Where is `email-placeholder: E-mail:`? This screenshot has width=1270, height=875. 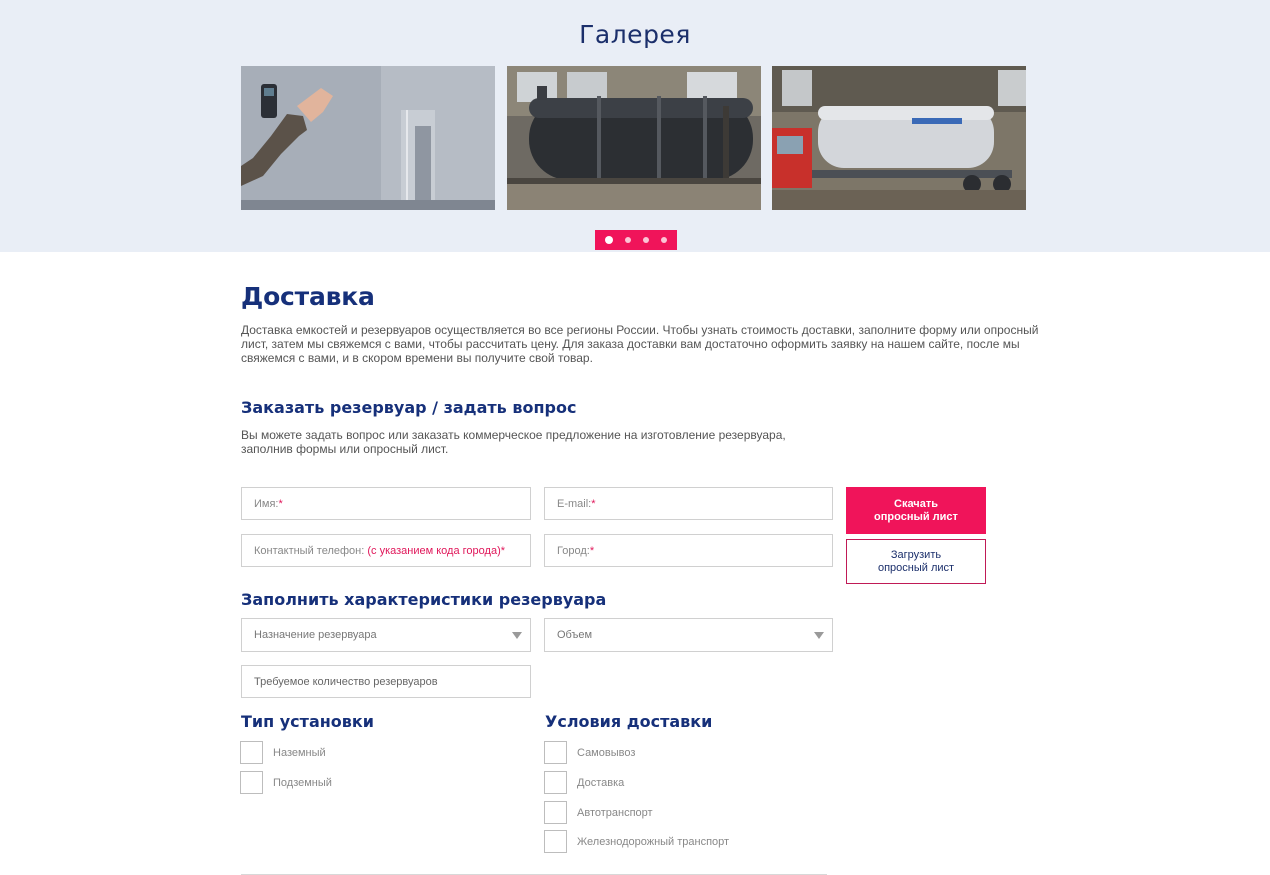
email-placeholder: E-mail: is located at coordinates (574, 503).